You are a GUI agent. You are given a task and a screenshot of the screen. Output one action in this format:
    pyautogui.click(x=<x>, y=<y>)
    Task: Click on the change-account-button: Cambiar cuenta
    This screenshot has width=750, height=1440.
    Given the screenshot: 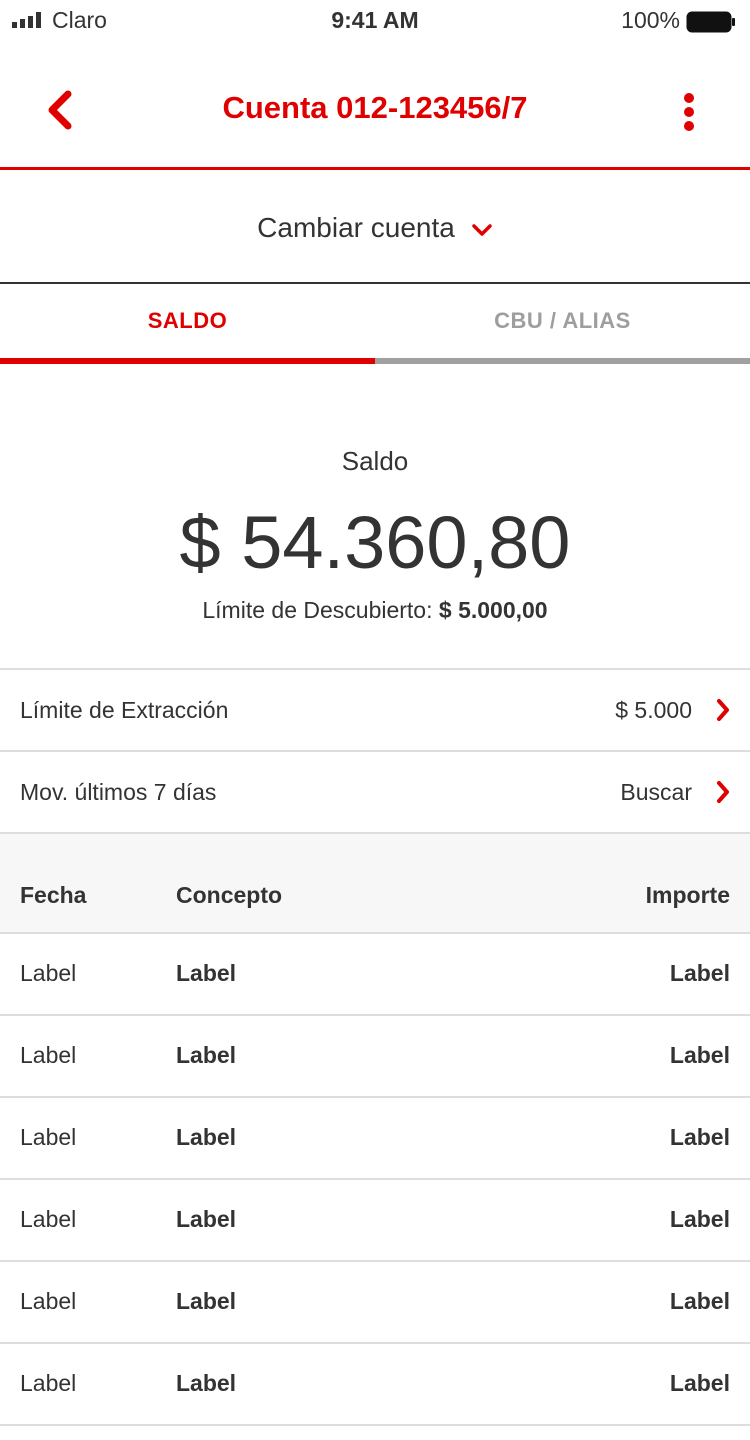 What is the action you would take?
    pyautogui.click(x=375, y=228)
    